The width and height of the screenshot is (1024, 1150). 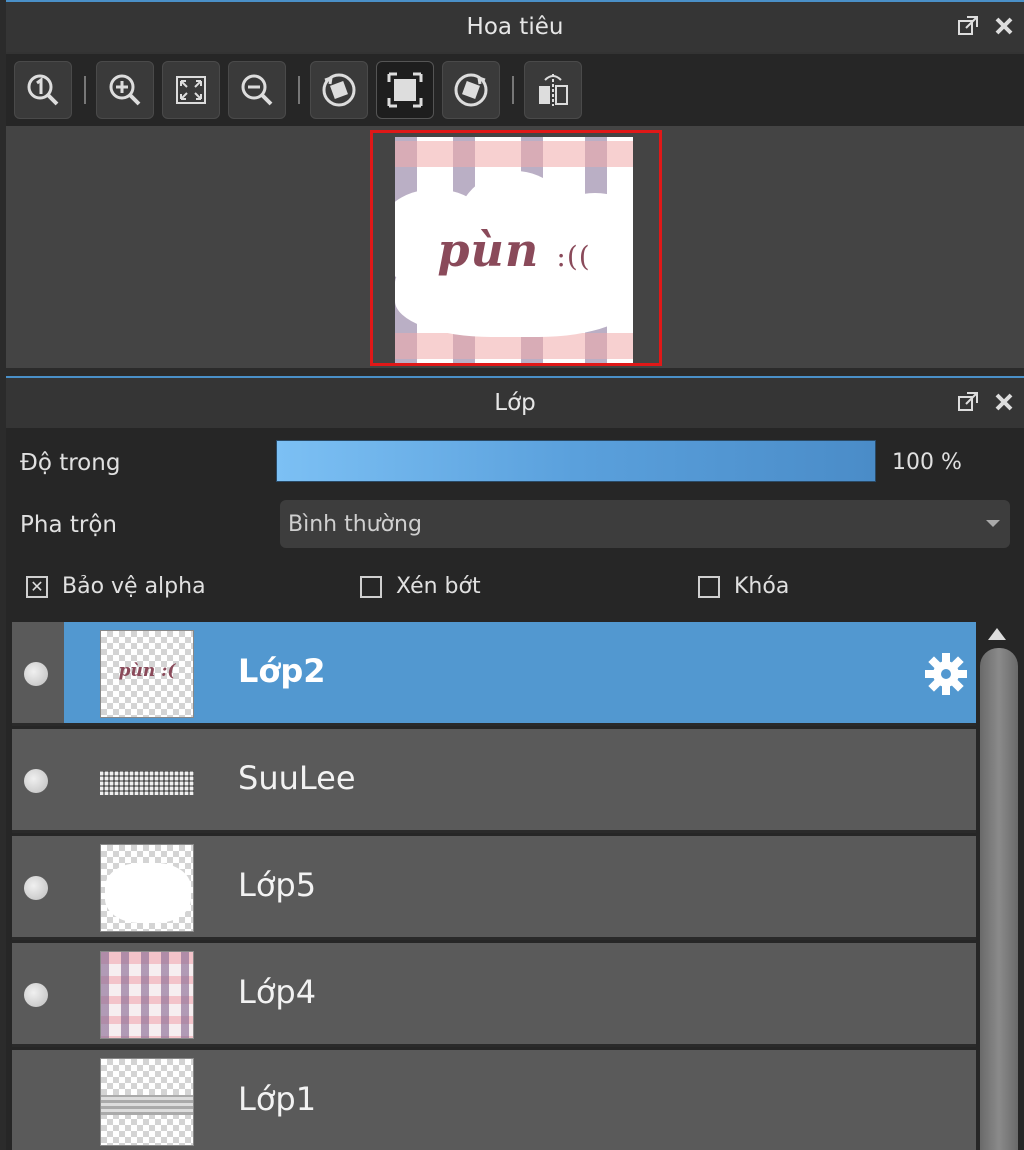 I want to click on layer-row: Lớp5, so click(x=494, y=888).